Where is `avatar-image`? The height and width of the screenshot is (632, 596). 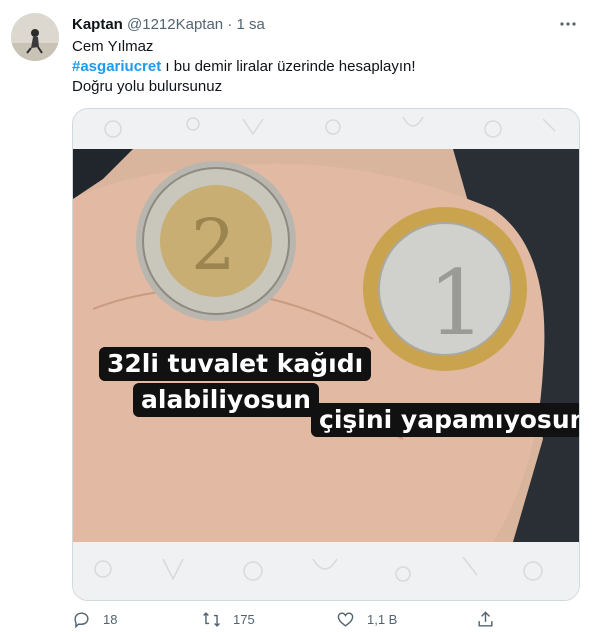 avatar-image is located at coordinates (35, 37).